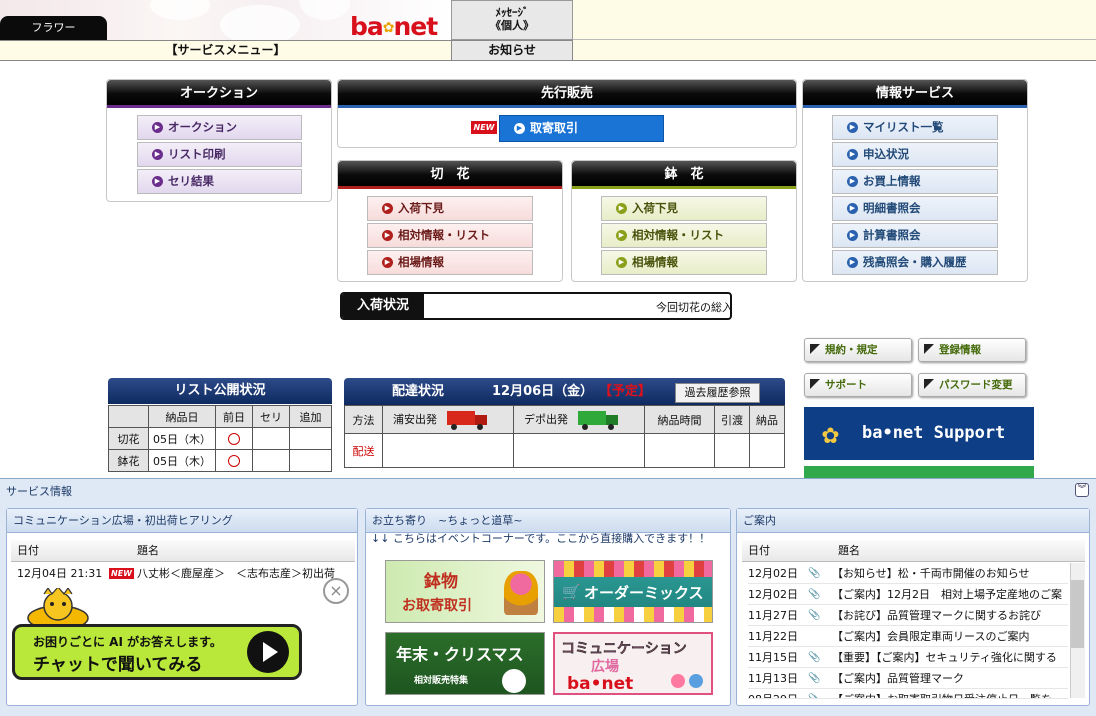  What do you see at coordinates (441, 681) in the screenshot?
I see `banner-text: 相対販売特集` at bounding box center [441, 681].